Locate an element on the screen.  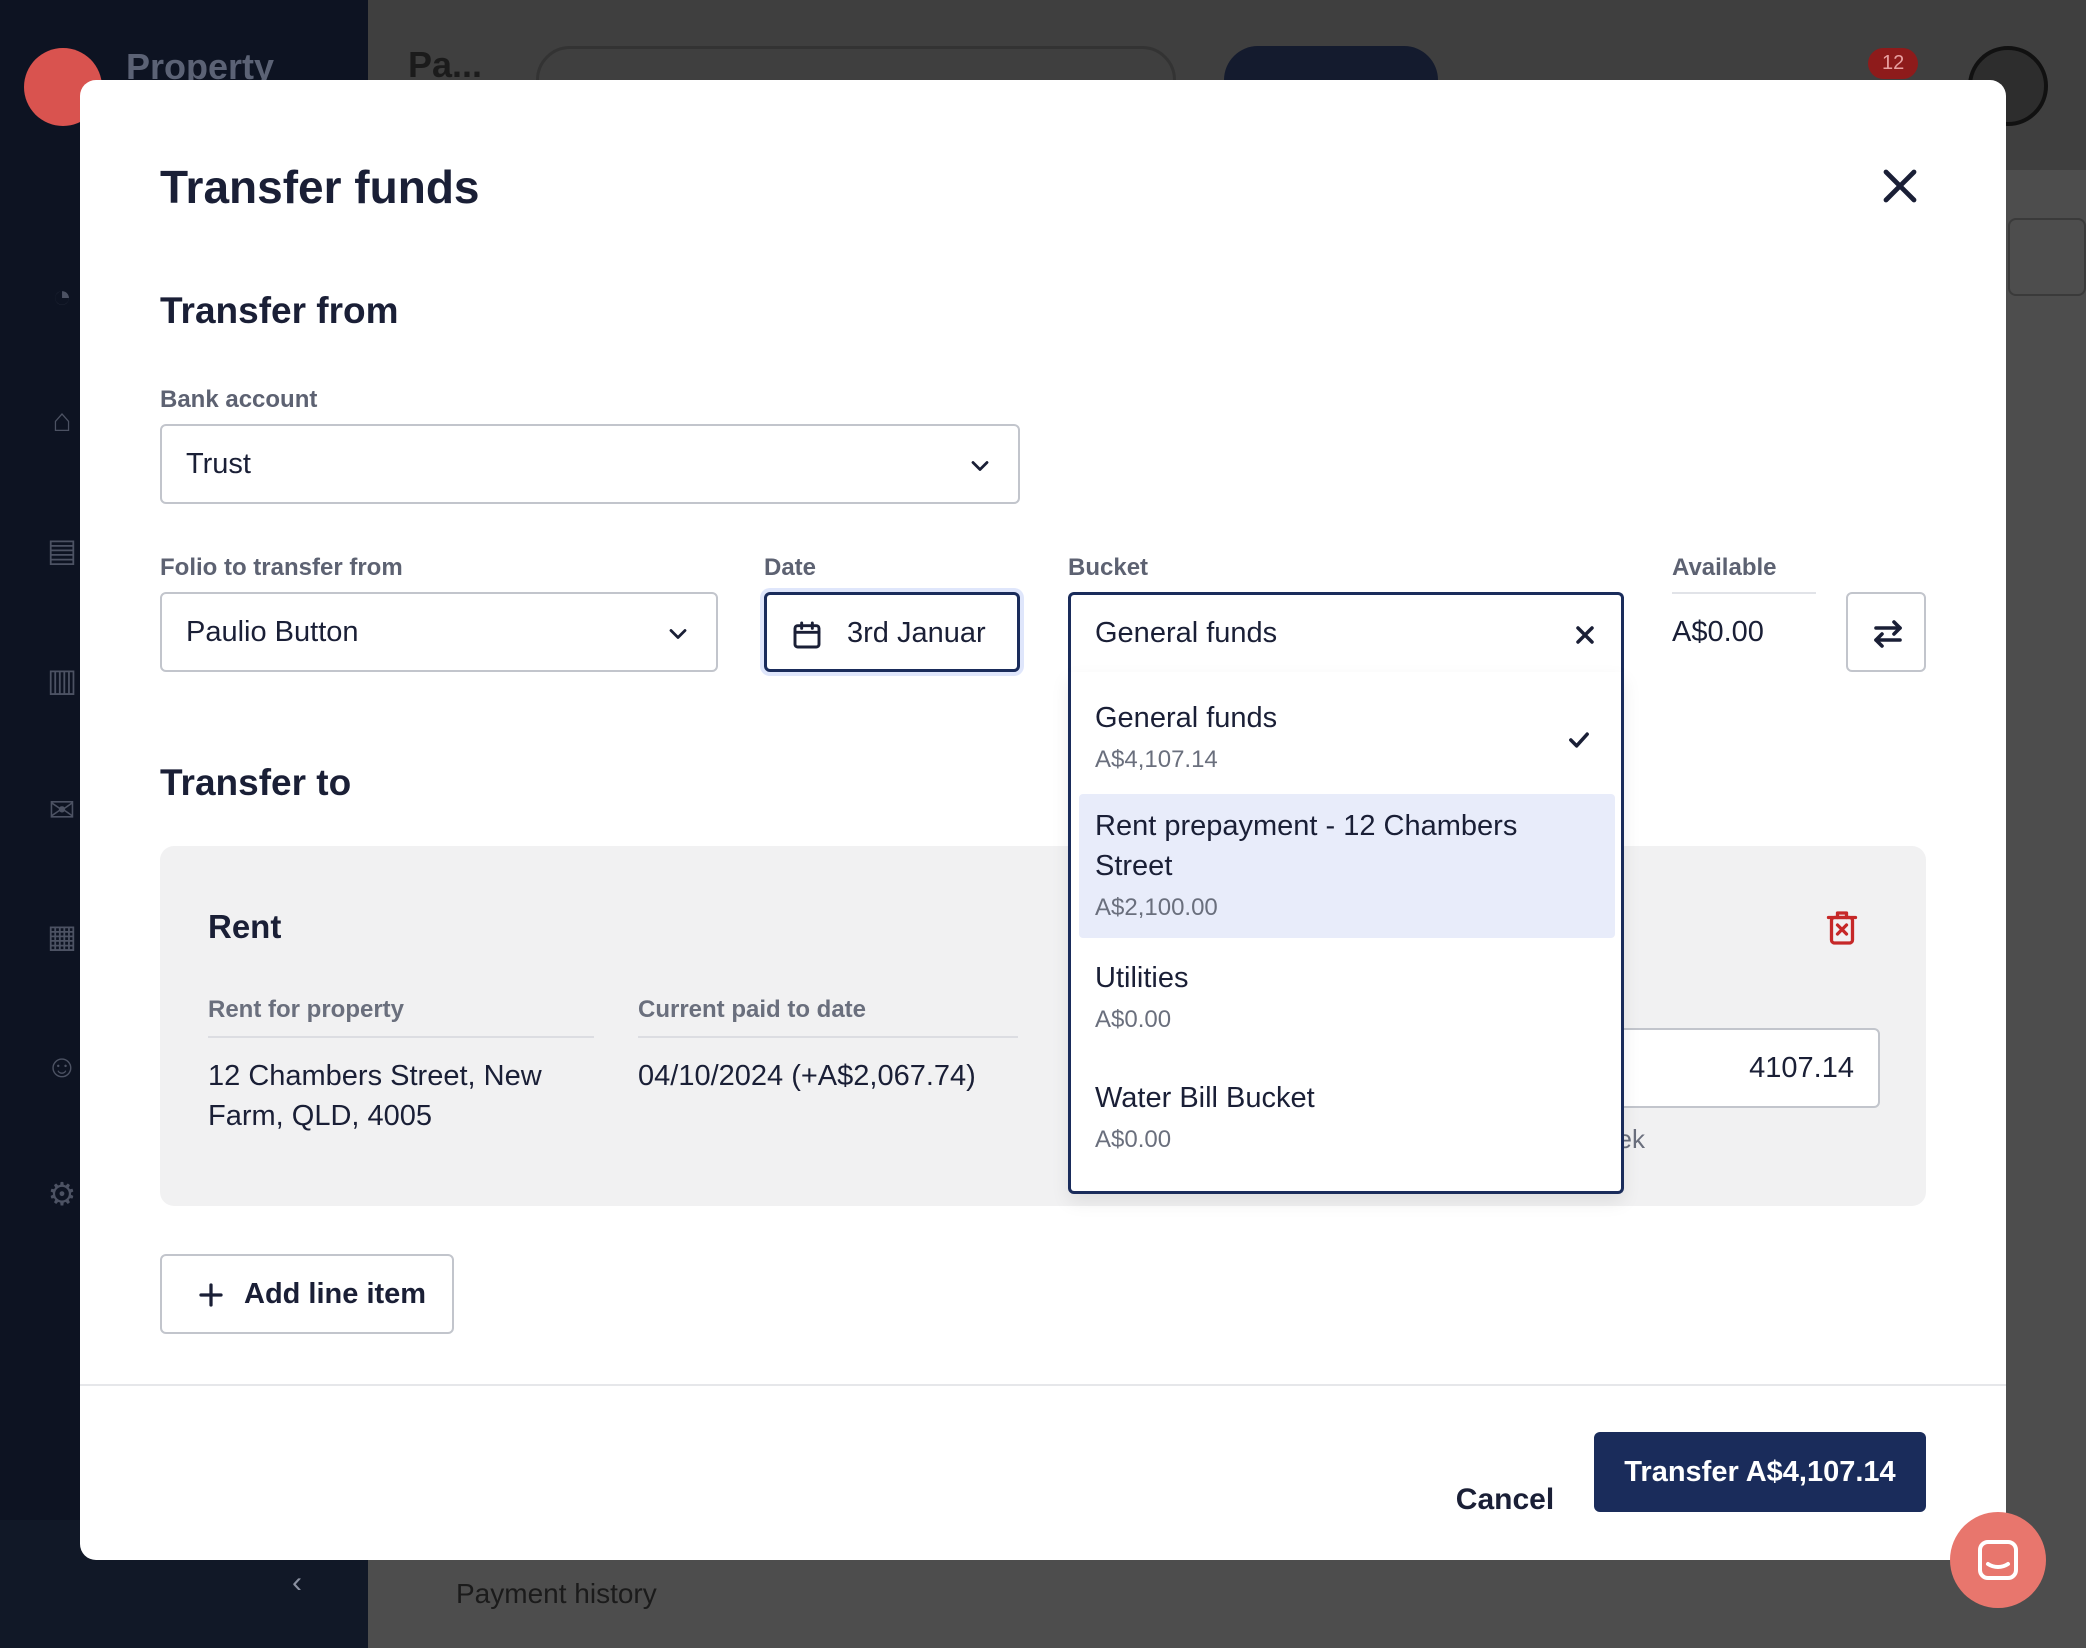
rent-for-property-value: 12 Chambers Street, New Farm, QLD, 4005 is located at coordinates (375, 1096).